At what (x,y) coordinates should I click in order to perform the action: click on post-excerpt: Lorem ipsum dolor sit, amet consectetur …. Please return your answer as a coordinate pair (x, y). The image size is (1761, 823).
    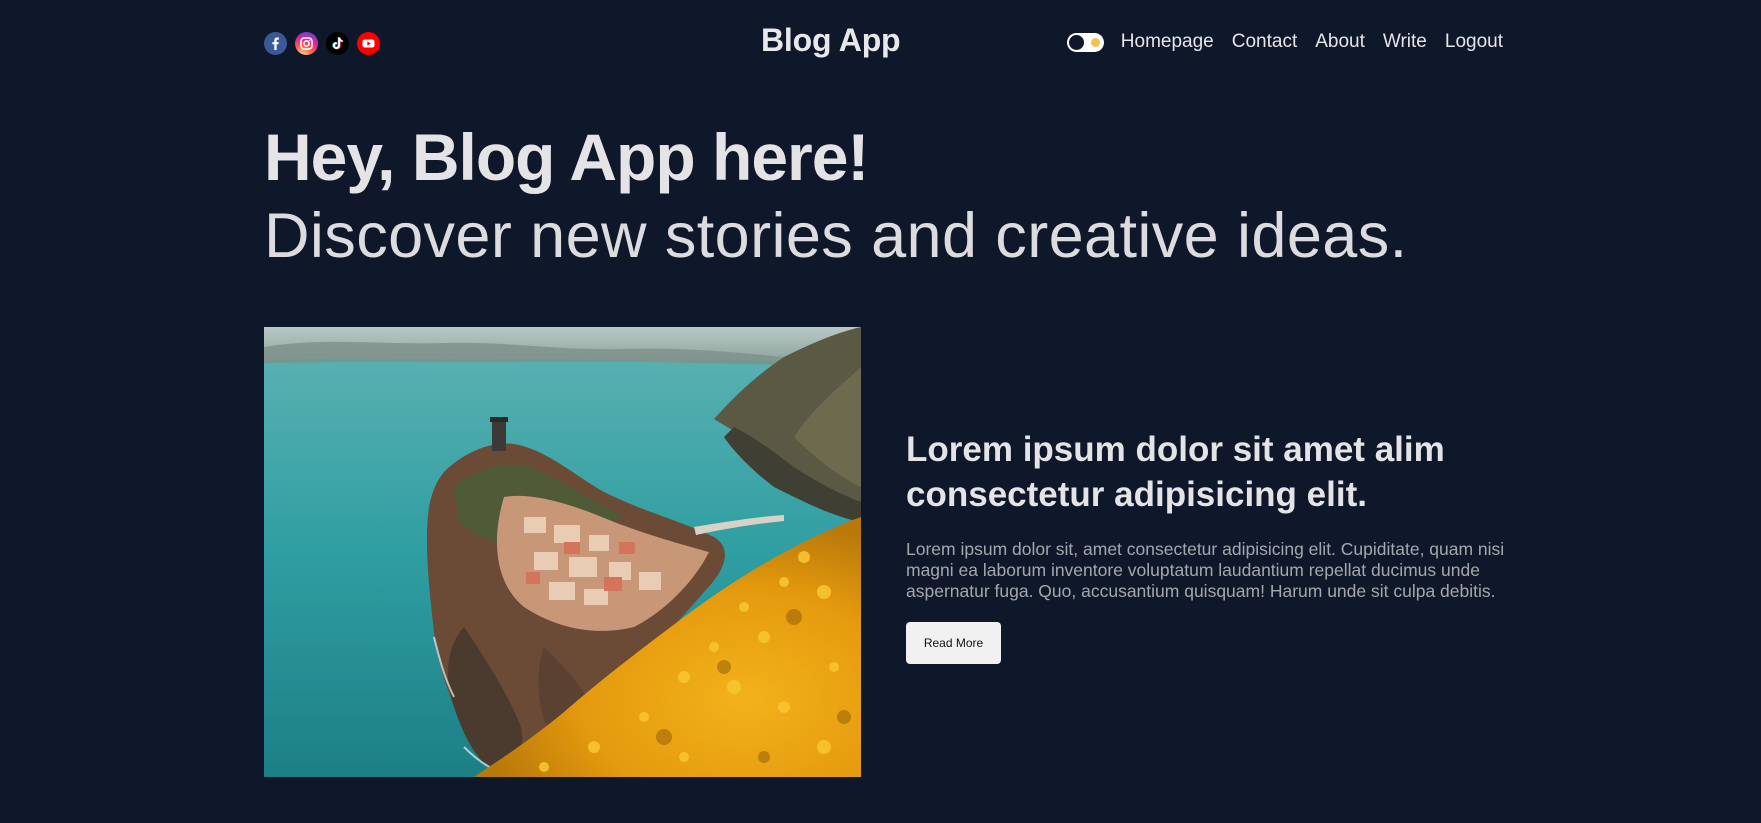
    Looking at the image, I should click on (1205, 570).